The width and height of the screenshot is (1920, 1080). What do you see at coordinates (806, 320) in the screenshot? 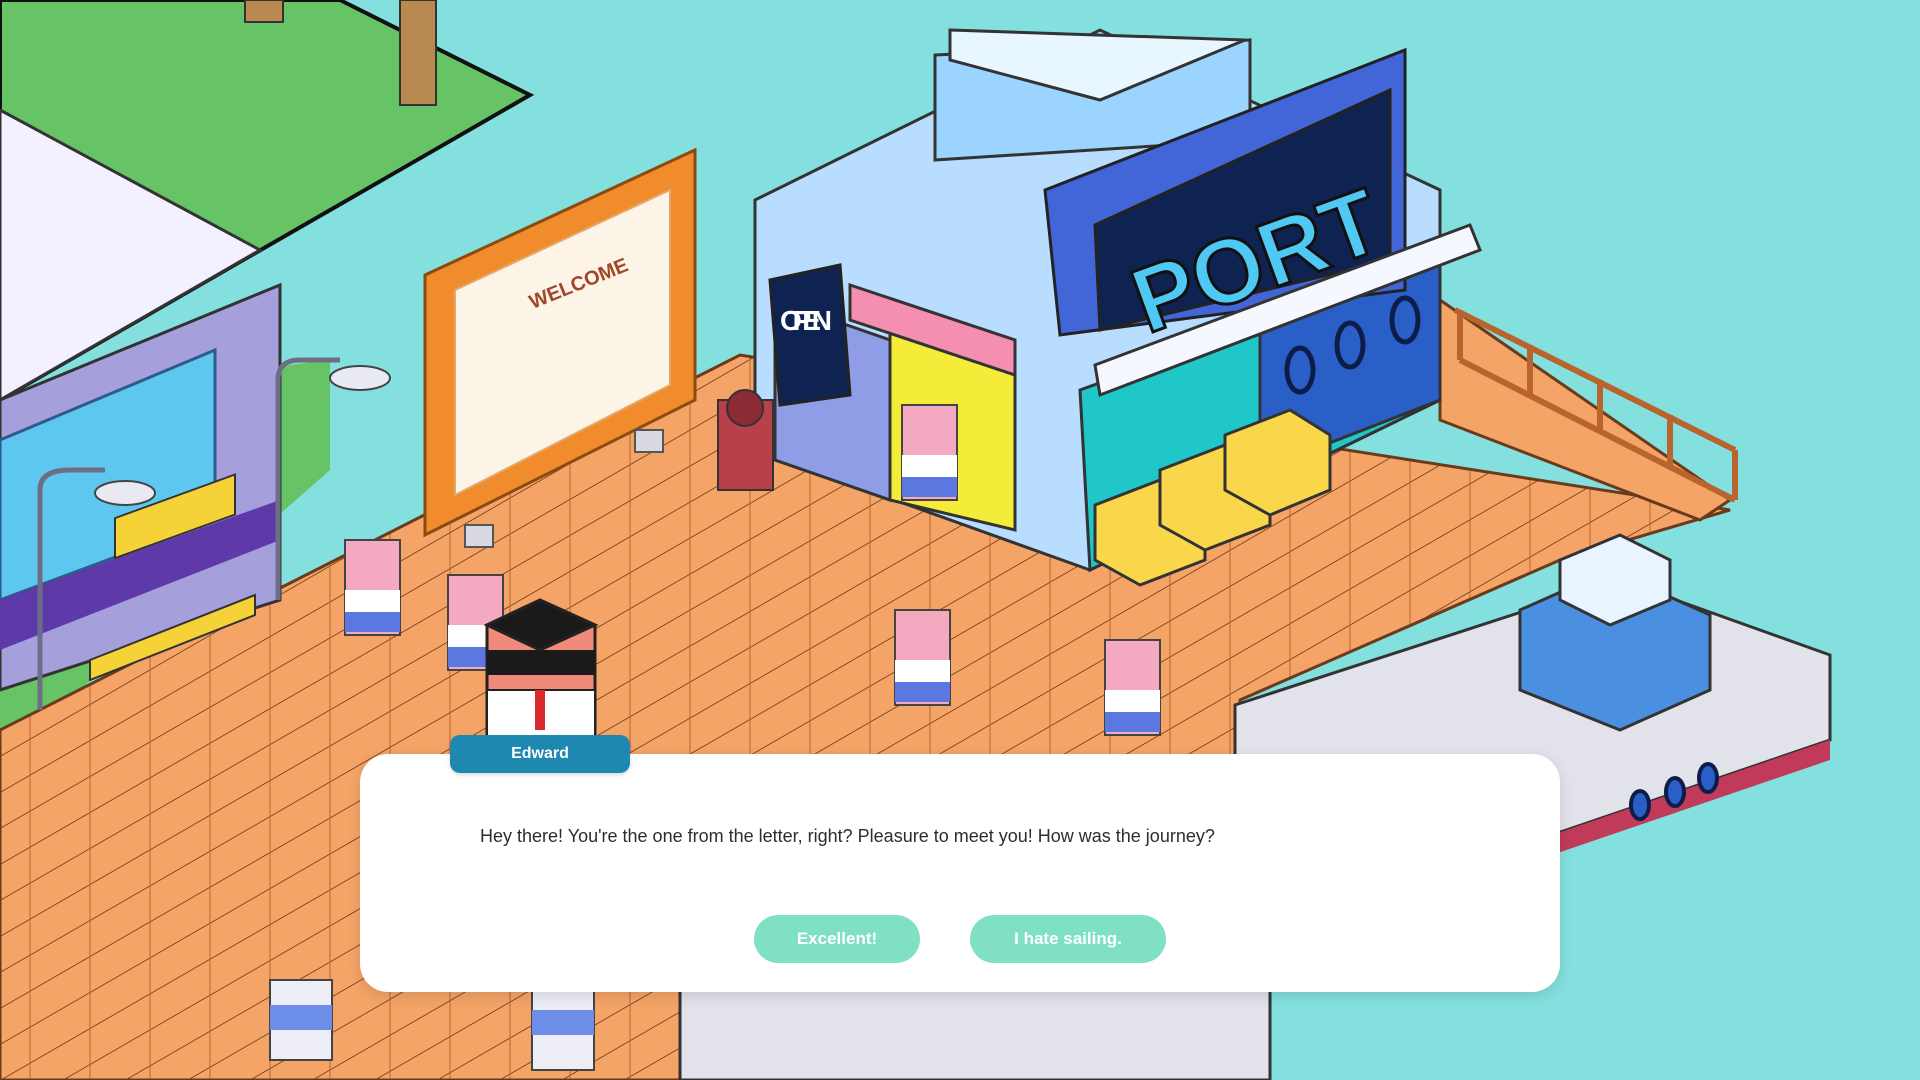
I see `open-sign-text: OPEN` at bounding box center [806, 320].